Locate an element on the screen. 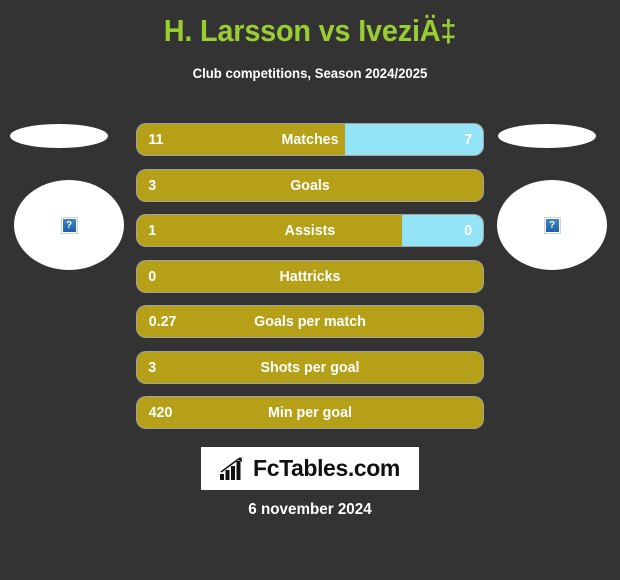  stat-row: 0.27 Goals per match is located at coordinates (310, 321).